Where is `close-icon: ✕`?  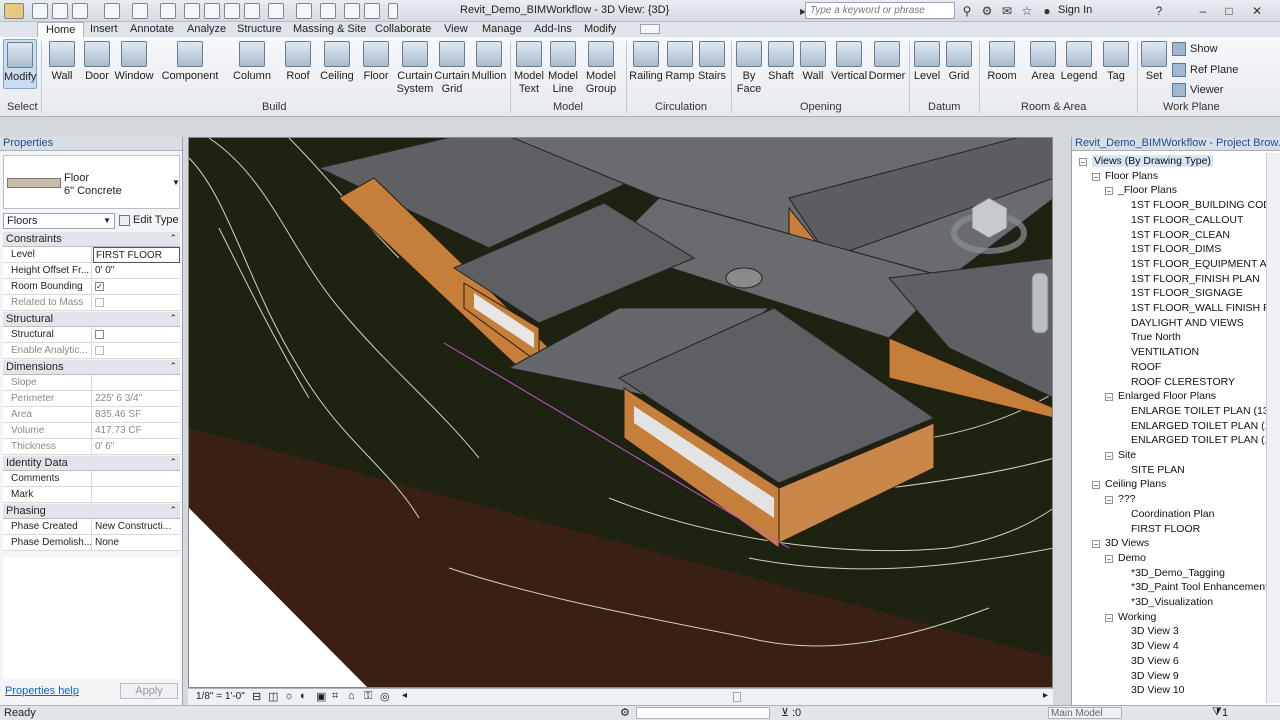
close-icon: ✕ is located at coordinates (1257, 11).